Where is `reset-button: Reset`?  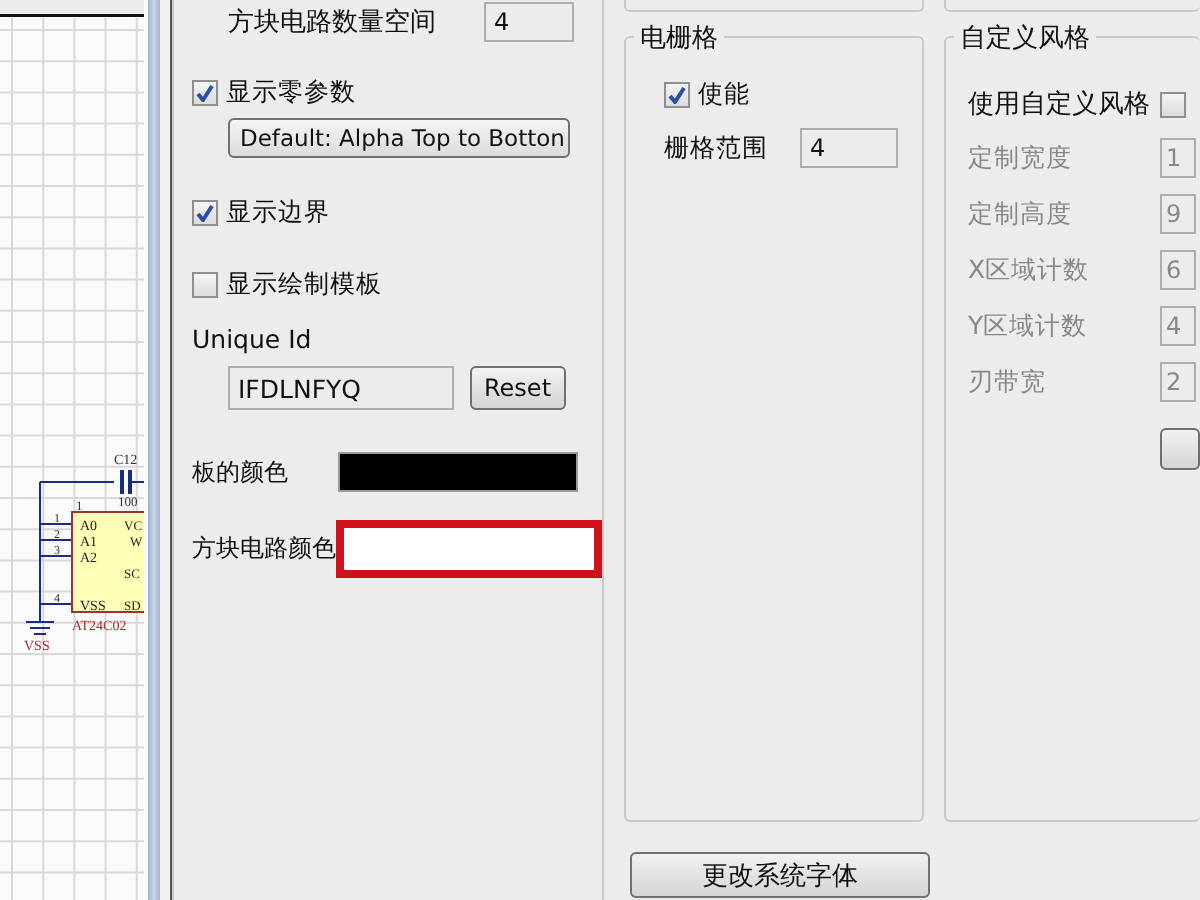
reset-button: Reset is located at coordinates (518, 388).